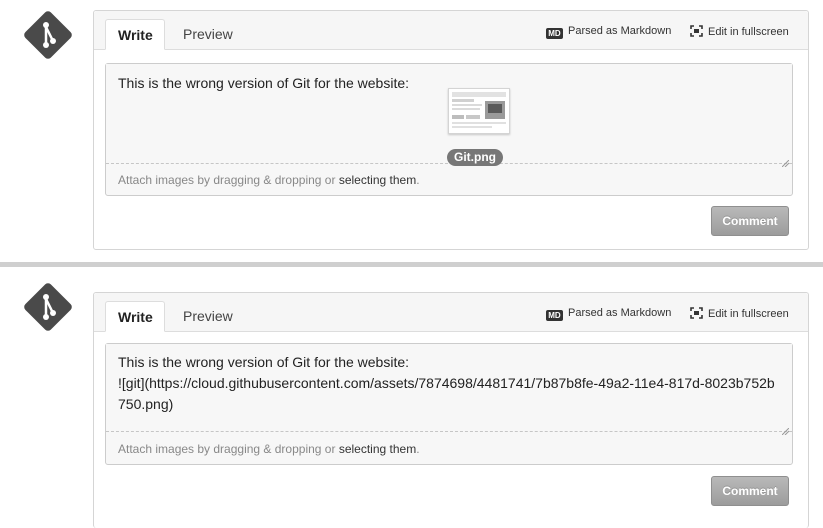 The image size is (823, 528). I want to click on uploaded-image-thumbnail, so click(479, 111).